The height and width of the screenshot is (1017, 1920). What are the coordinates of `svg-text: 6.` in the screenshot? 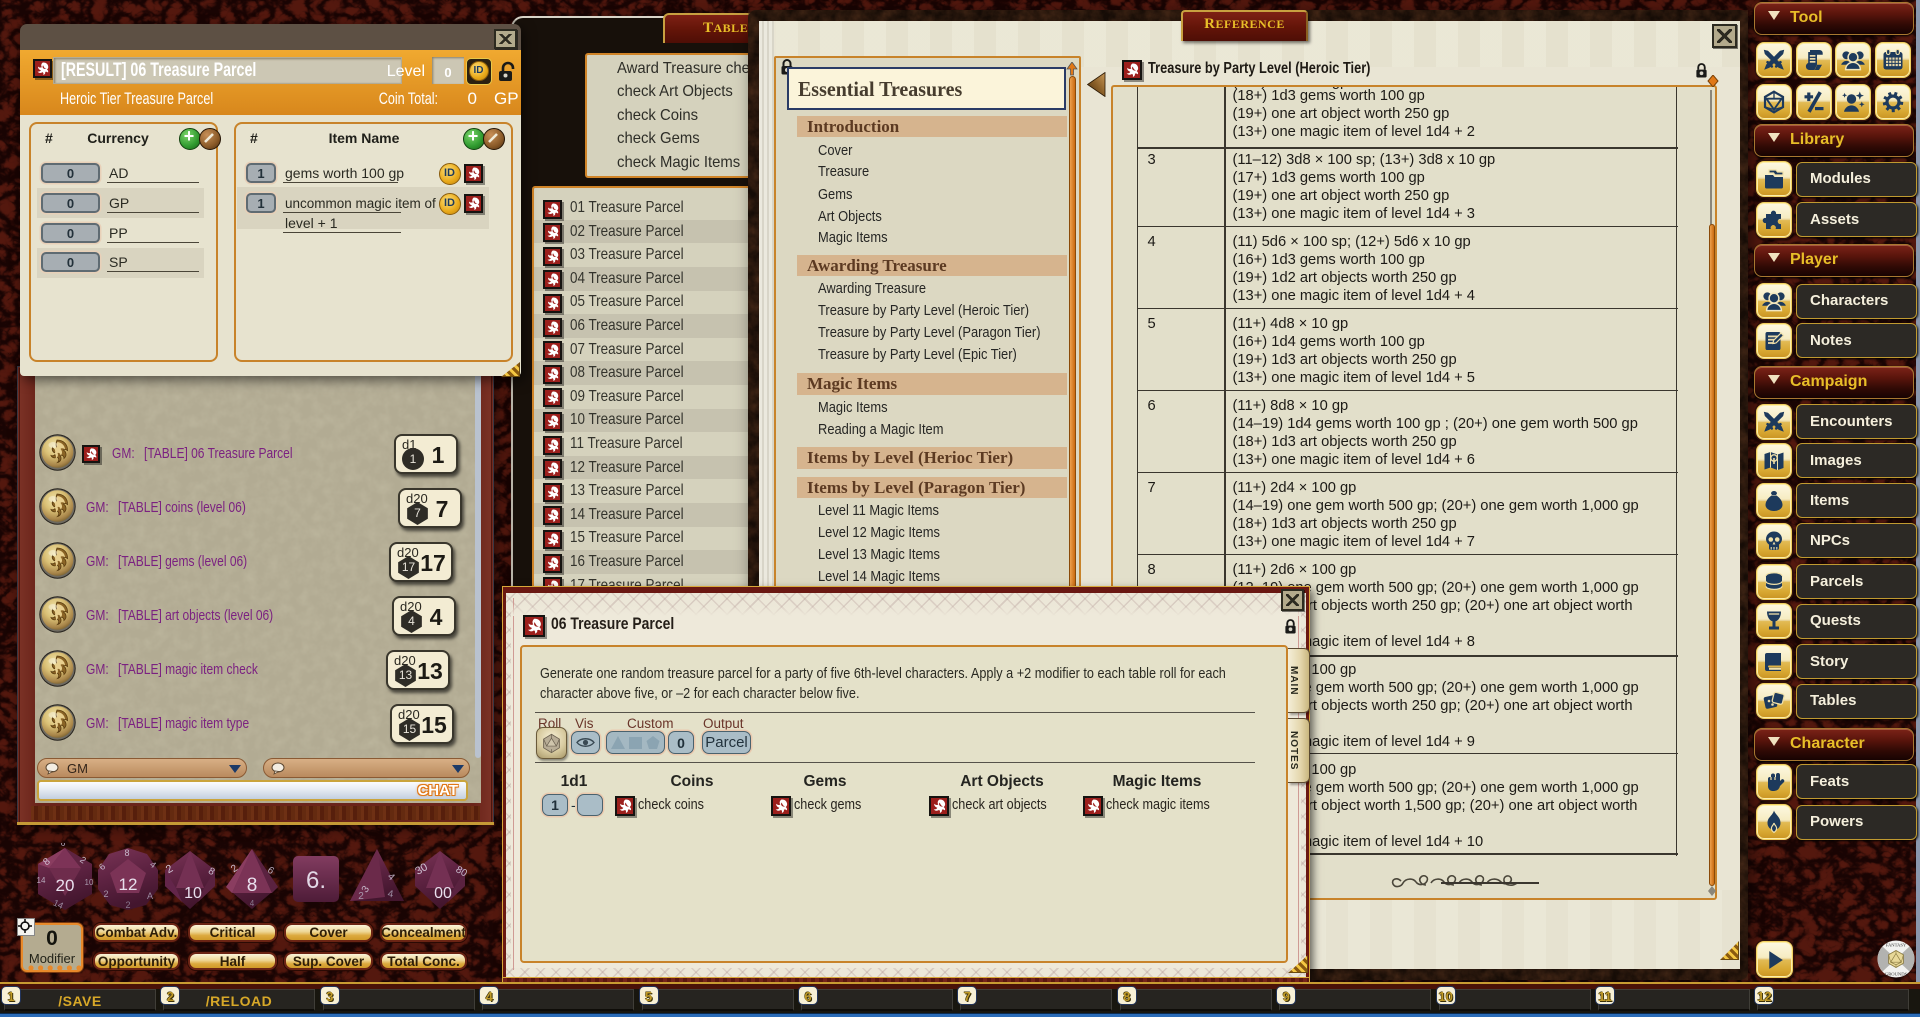 It's located at (316, 880).